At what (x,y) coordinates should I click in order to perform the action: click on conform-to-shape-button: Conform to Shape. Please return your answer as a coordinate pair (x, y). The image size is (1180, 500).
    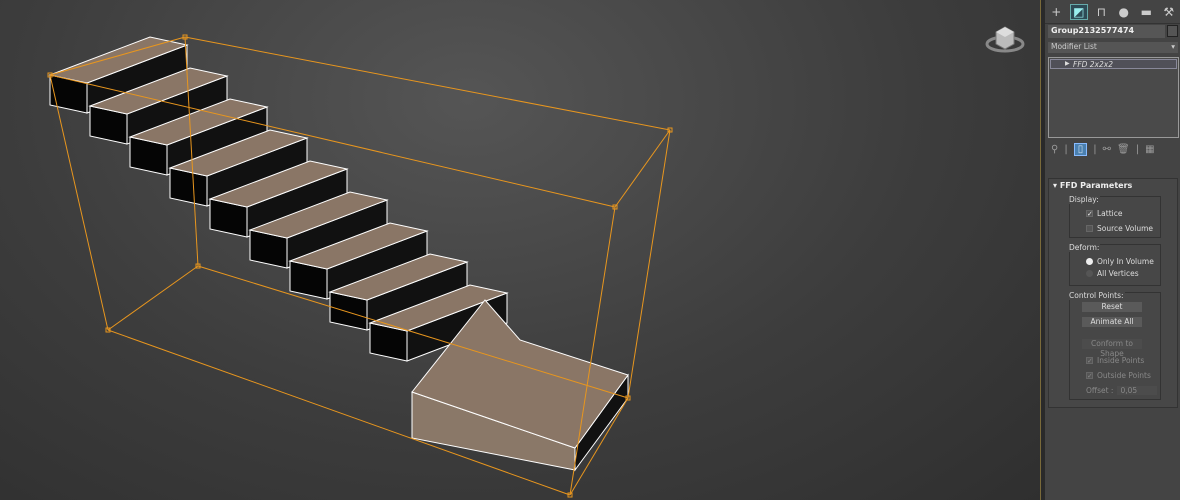
    Looking at the image, I should click on (1112, 348).